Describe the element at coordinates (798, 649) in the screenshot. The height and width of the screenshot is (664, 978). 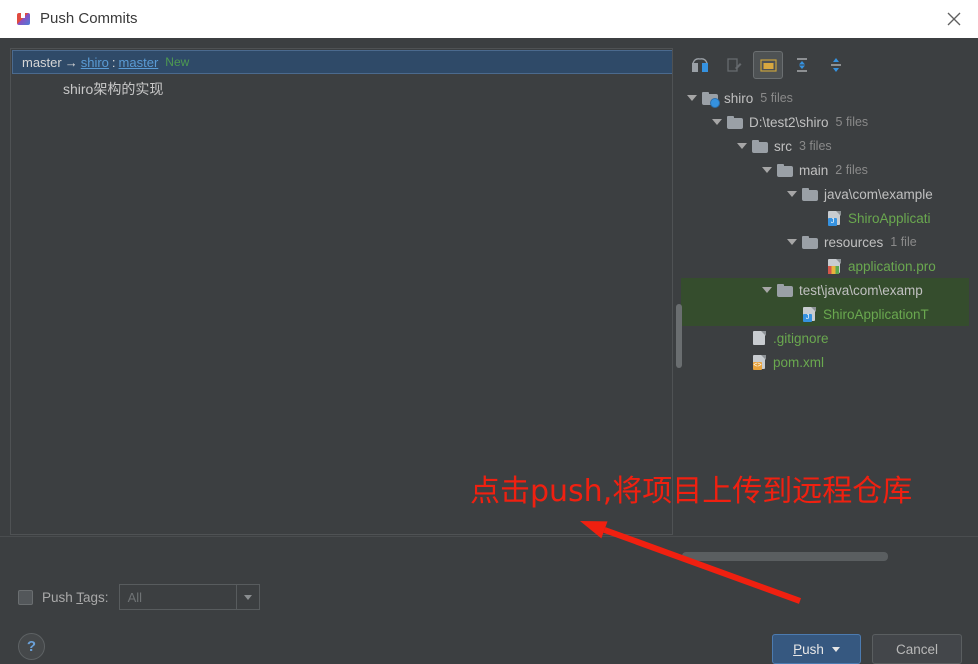
I see `push-button-accel: P` at that location.